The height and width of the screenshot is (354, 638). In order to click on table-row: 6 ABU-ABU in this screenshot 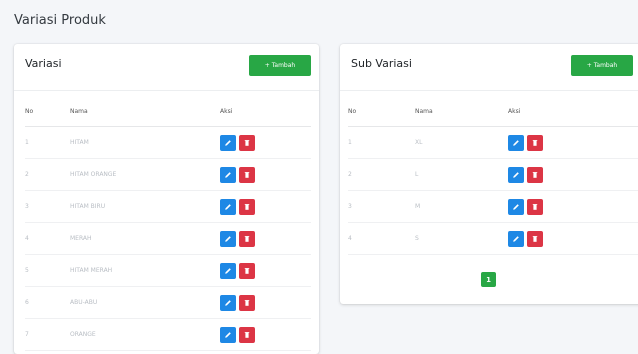, I will do `click(168, 302)`.